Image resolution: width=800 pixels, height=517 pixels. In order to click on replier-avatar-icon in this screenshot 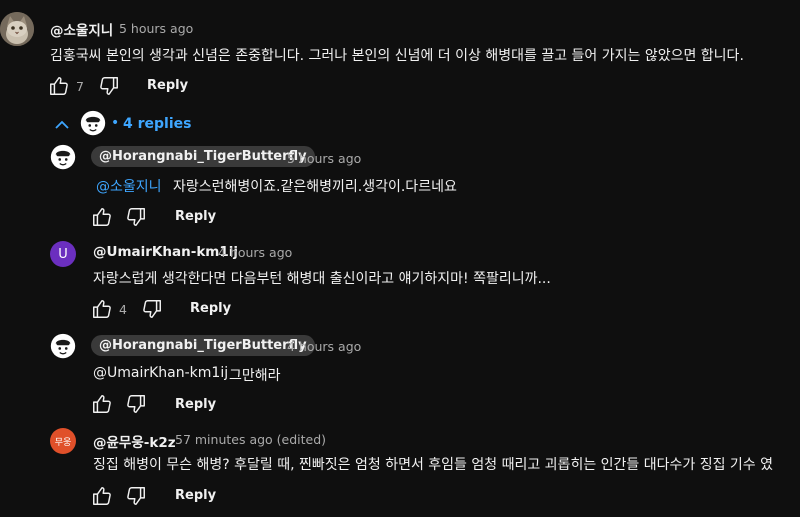, I will do `click(93, 123)`.